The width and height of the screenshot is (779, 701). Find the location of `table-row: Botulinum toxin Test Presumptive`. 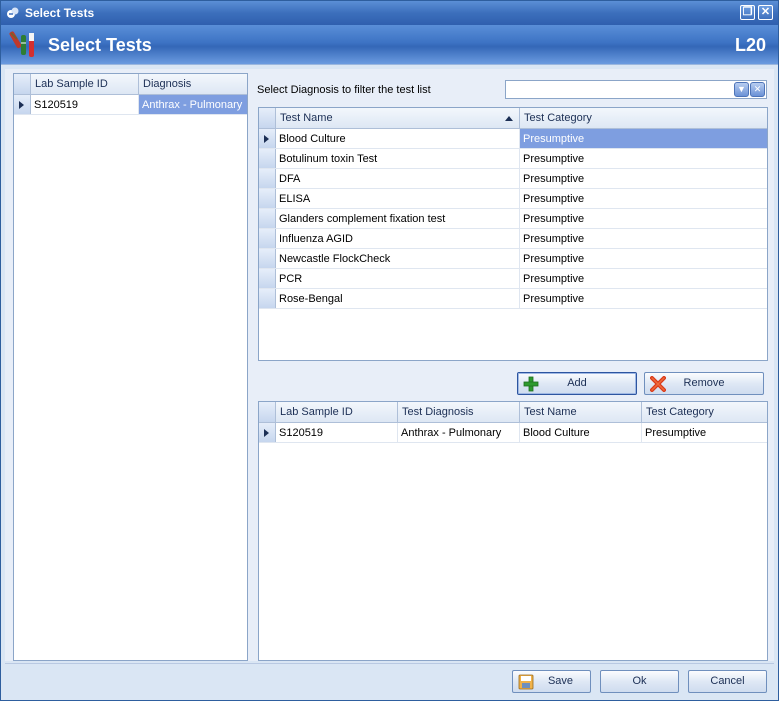

table-row: Botulinum toxin Test Presumptive is located at coordinates (513, 159).